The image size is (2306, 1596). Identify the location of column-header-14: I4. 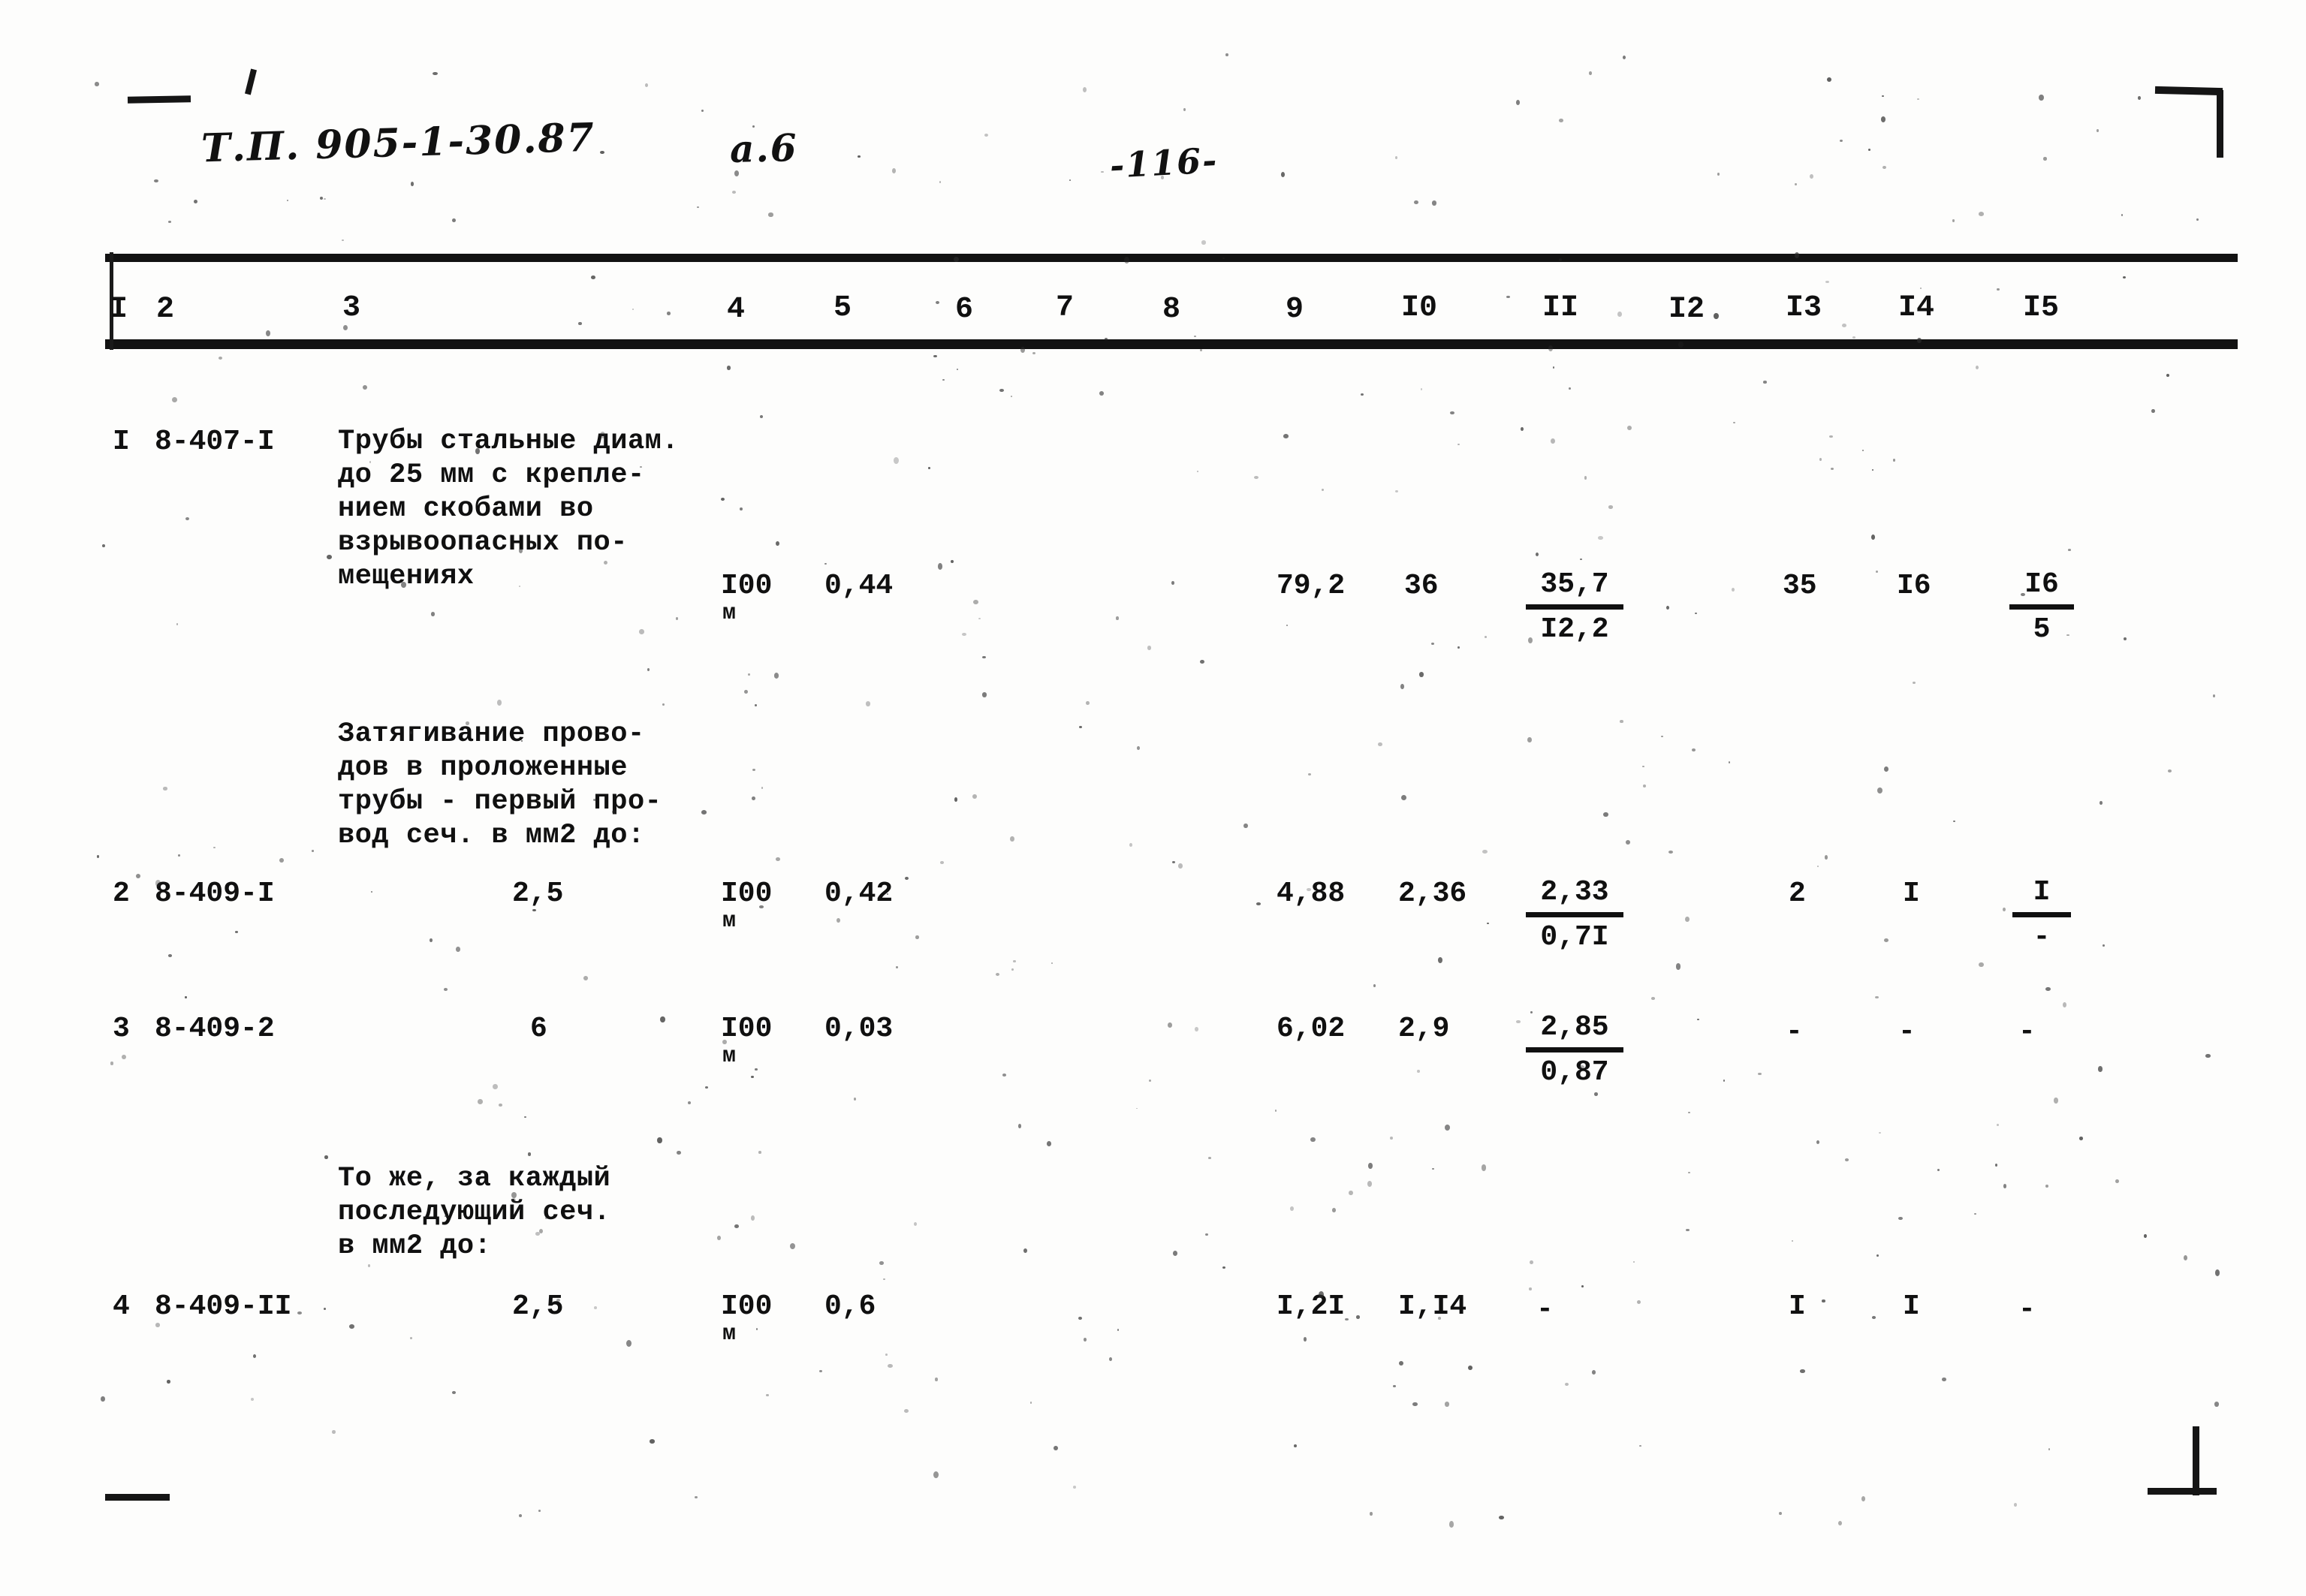
(1916, 308).